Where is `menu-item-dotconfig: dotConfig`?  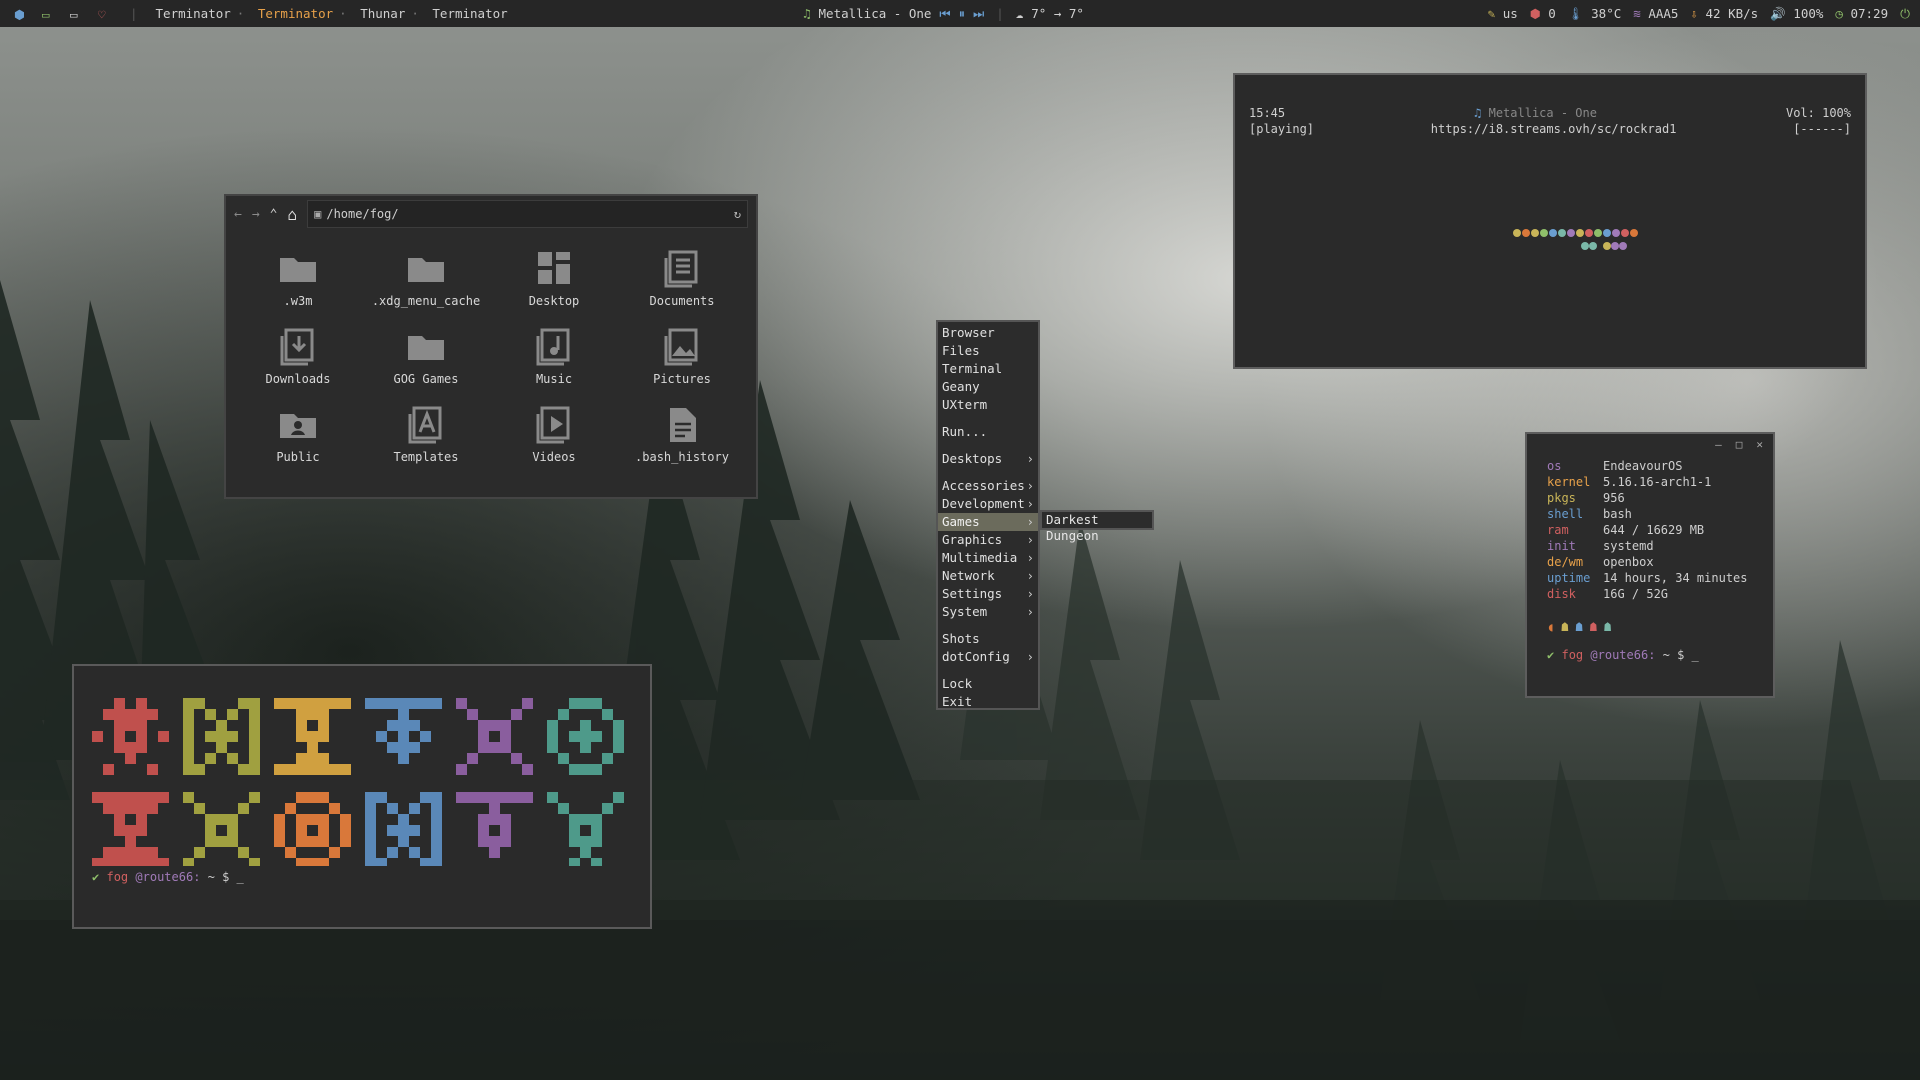 menu-item-dotconfig: dotConfig is located at coordinates (988, 657).